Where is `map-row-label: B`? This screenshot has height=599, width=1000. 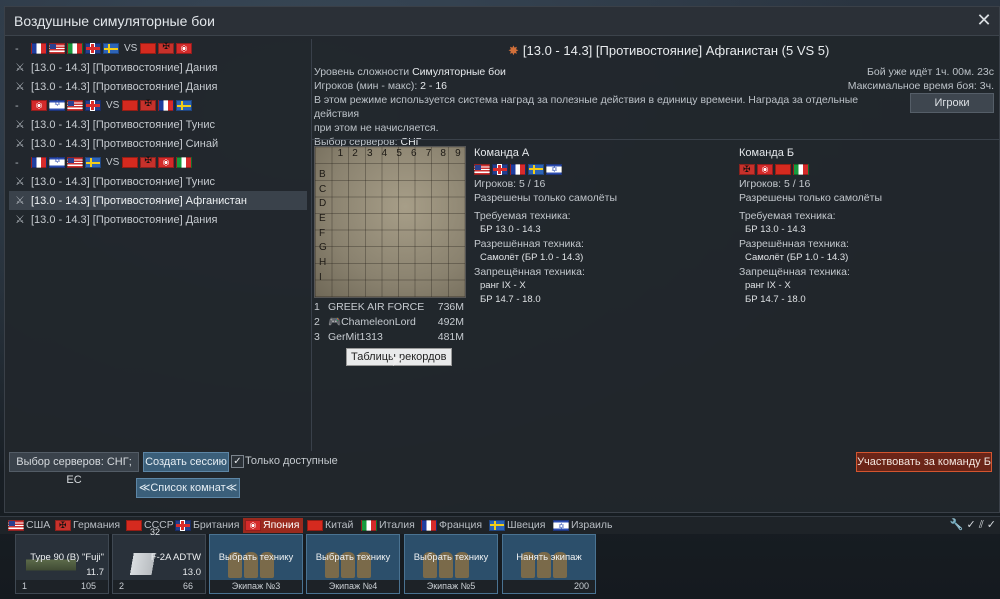
map-row-label: B is located at coordinates (322, 174).